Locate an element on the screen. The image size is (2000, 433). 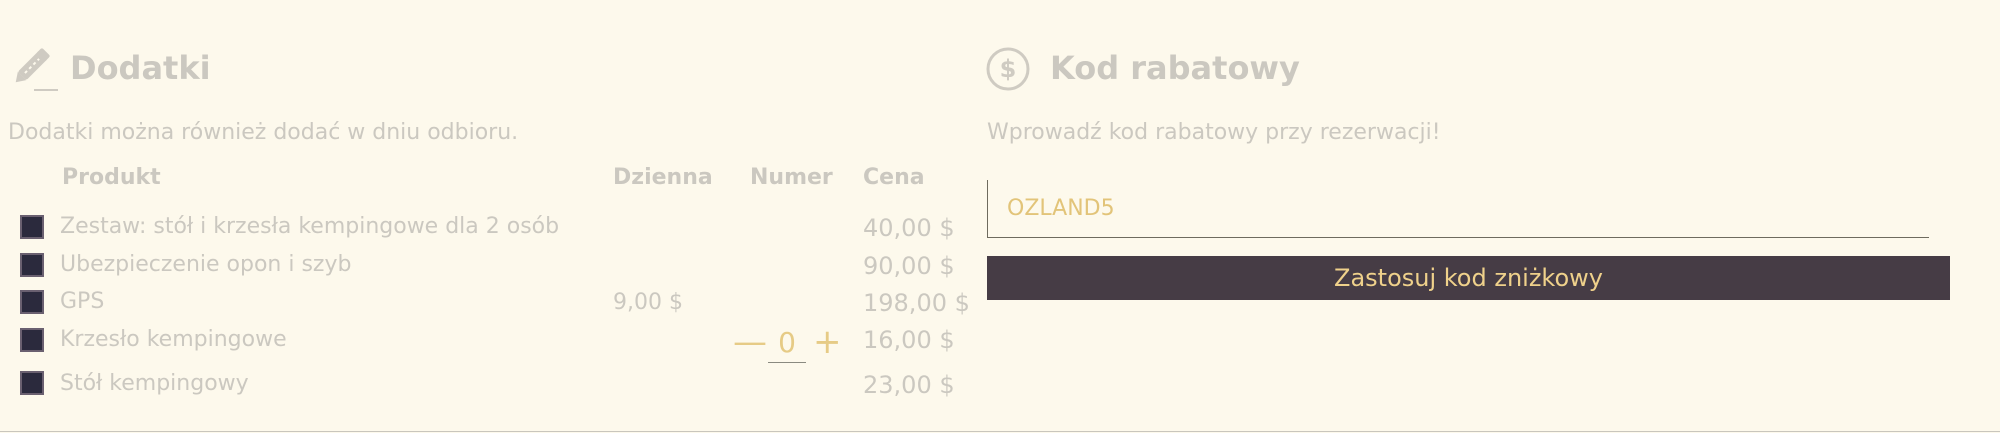
column-header-daily: Dzienna is located at coordinates (663, 177).